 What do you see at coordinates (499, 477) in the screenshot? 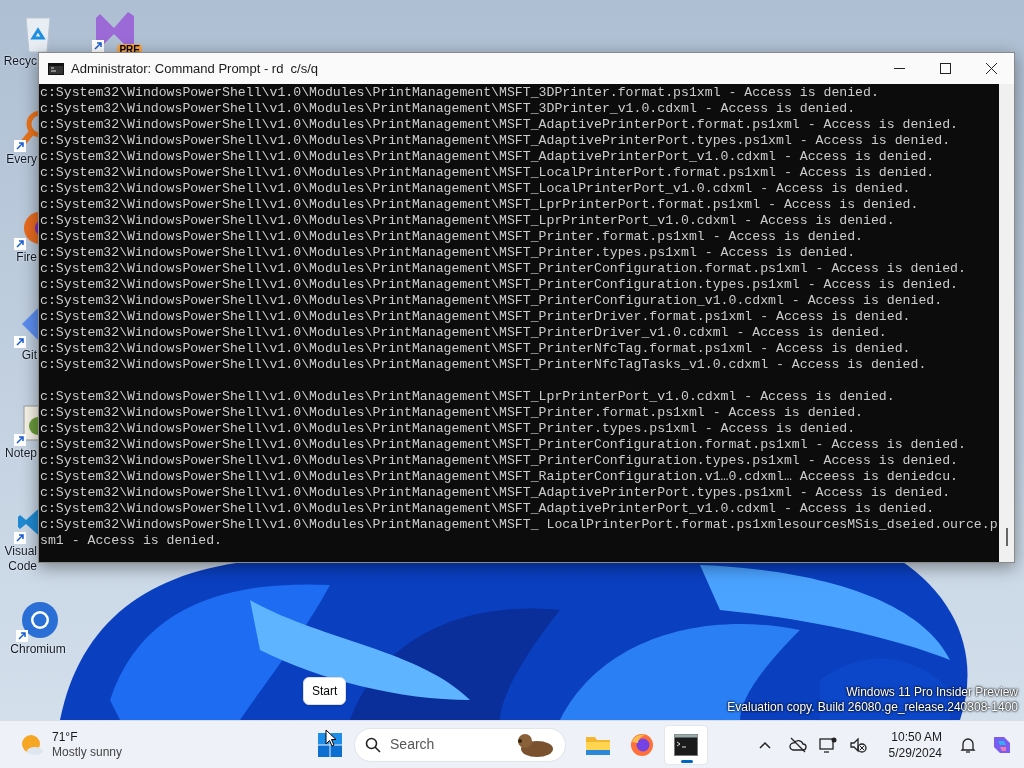
I see `console-line: c:System32\WindowsPowerShell\v1.0\Modules\PrintManagement\MSFT_RaipterConfiguration.v1…0.cdxml… Acceess is deniedcu.` at bounding box center [499, 477].